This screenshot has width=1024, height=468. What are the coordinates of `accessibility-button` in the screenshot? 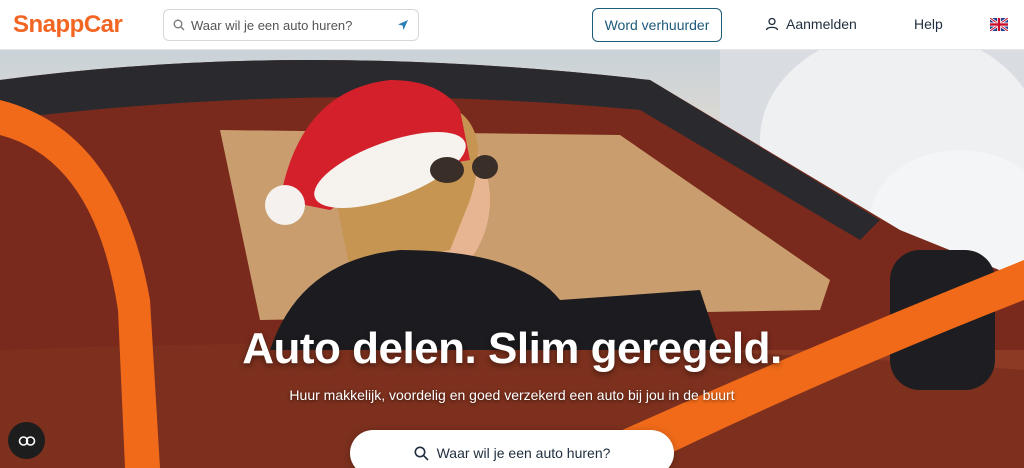 It's located at (26, 440).